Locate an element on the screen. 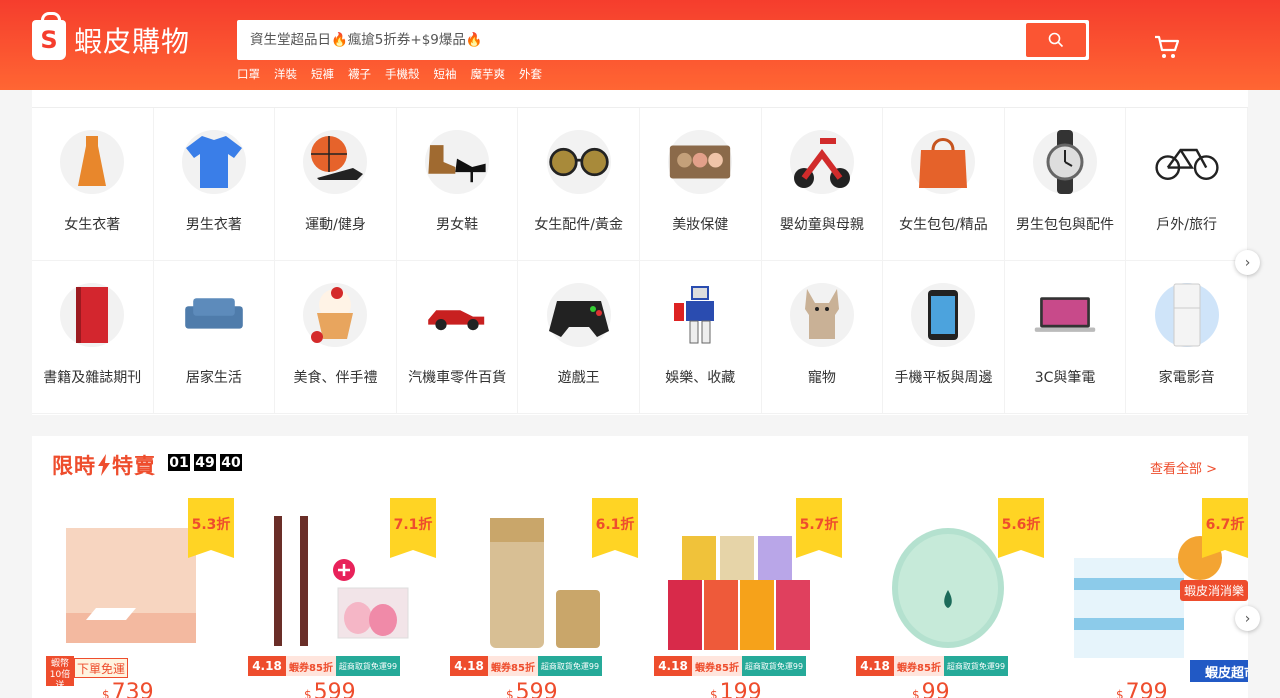  hot-word: 手機殼 is located at coordinates (402, 74).